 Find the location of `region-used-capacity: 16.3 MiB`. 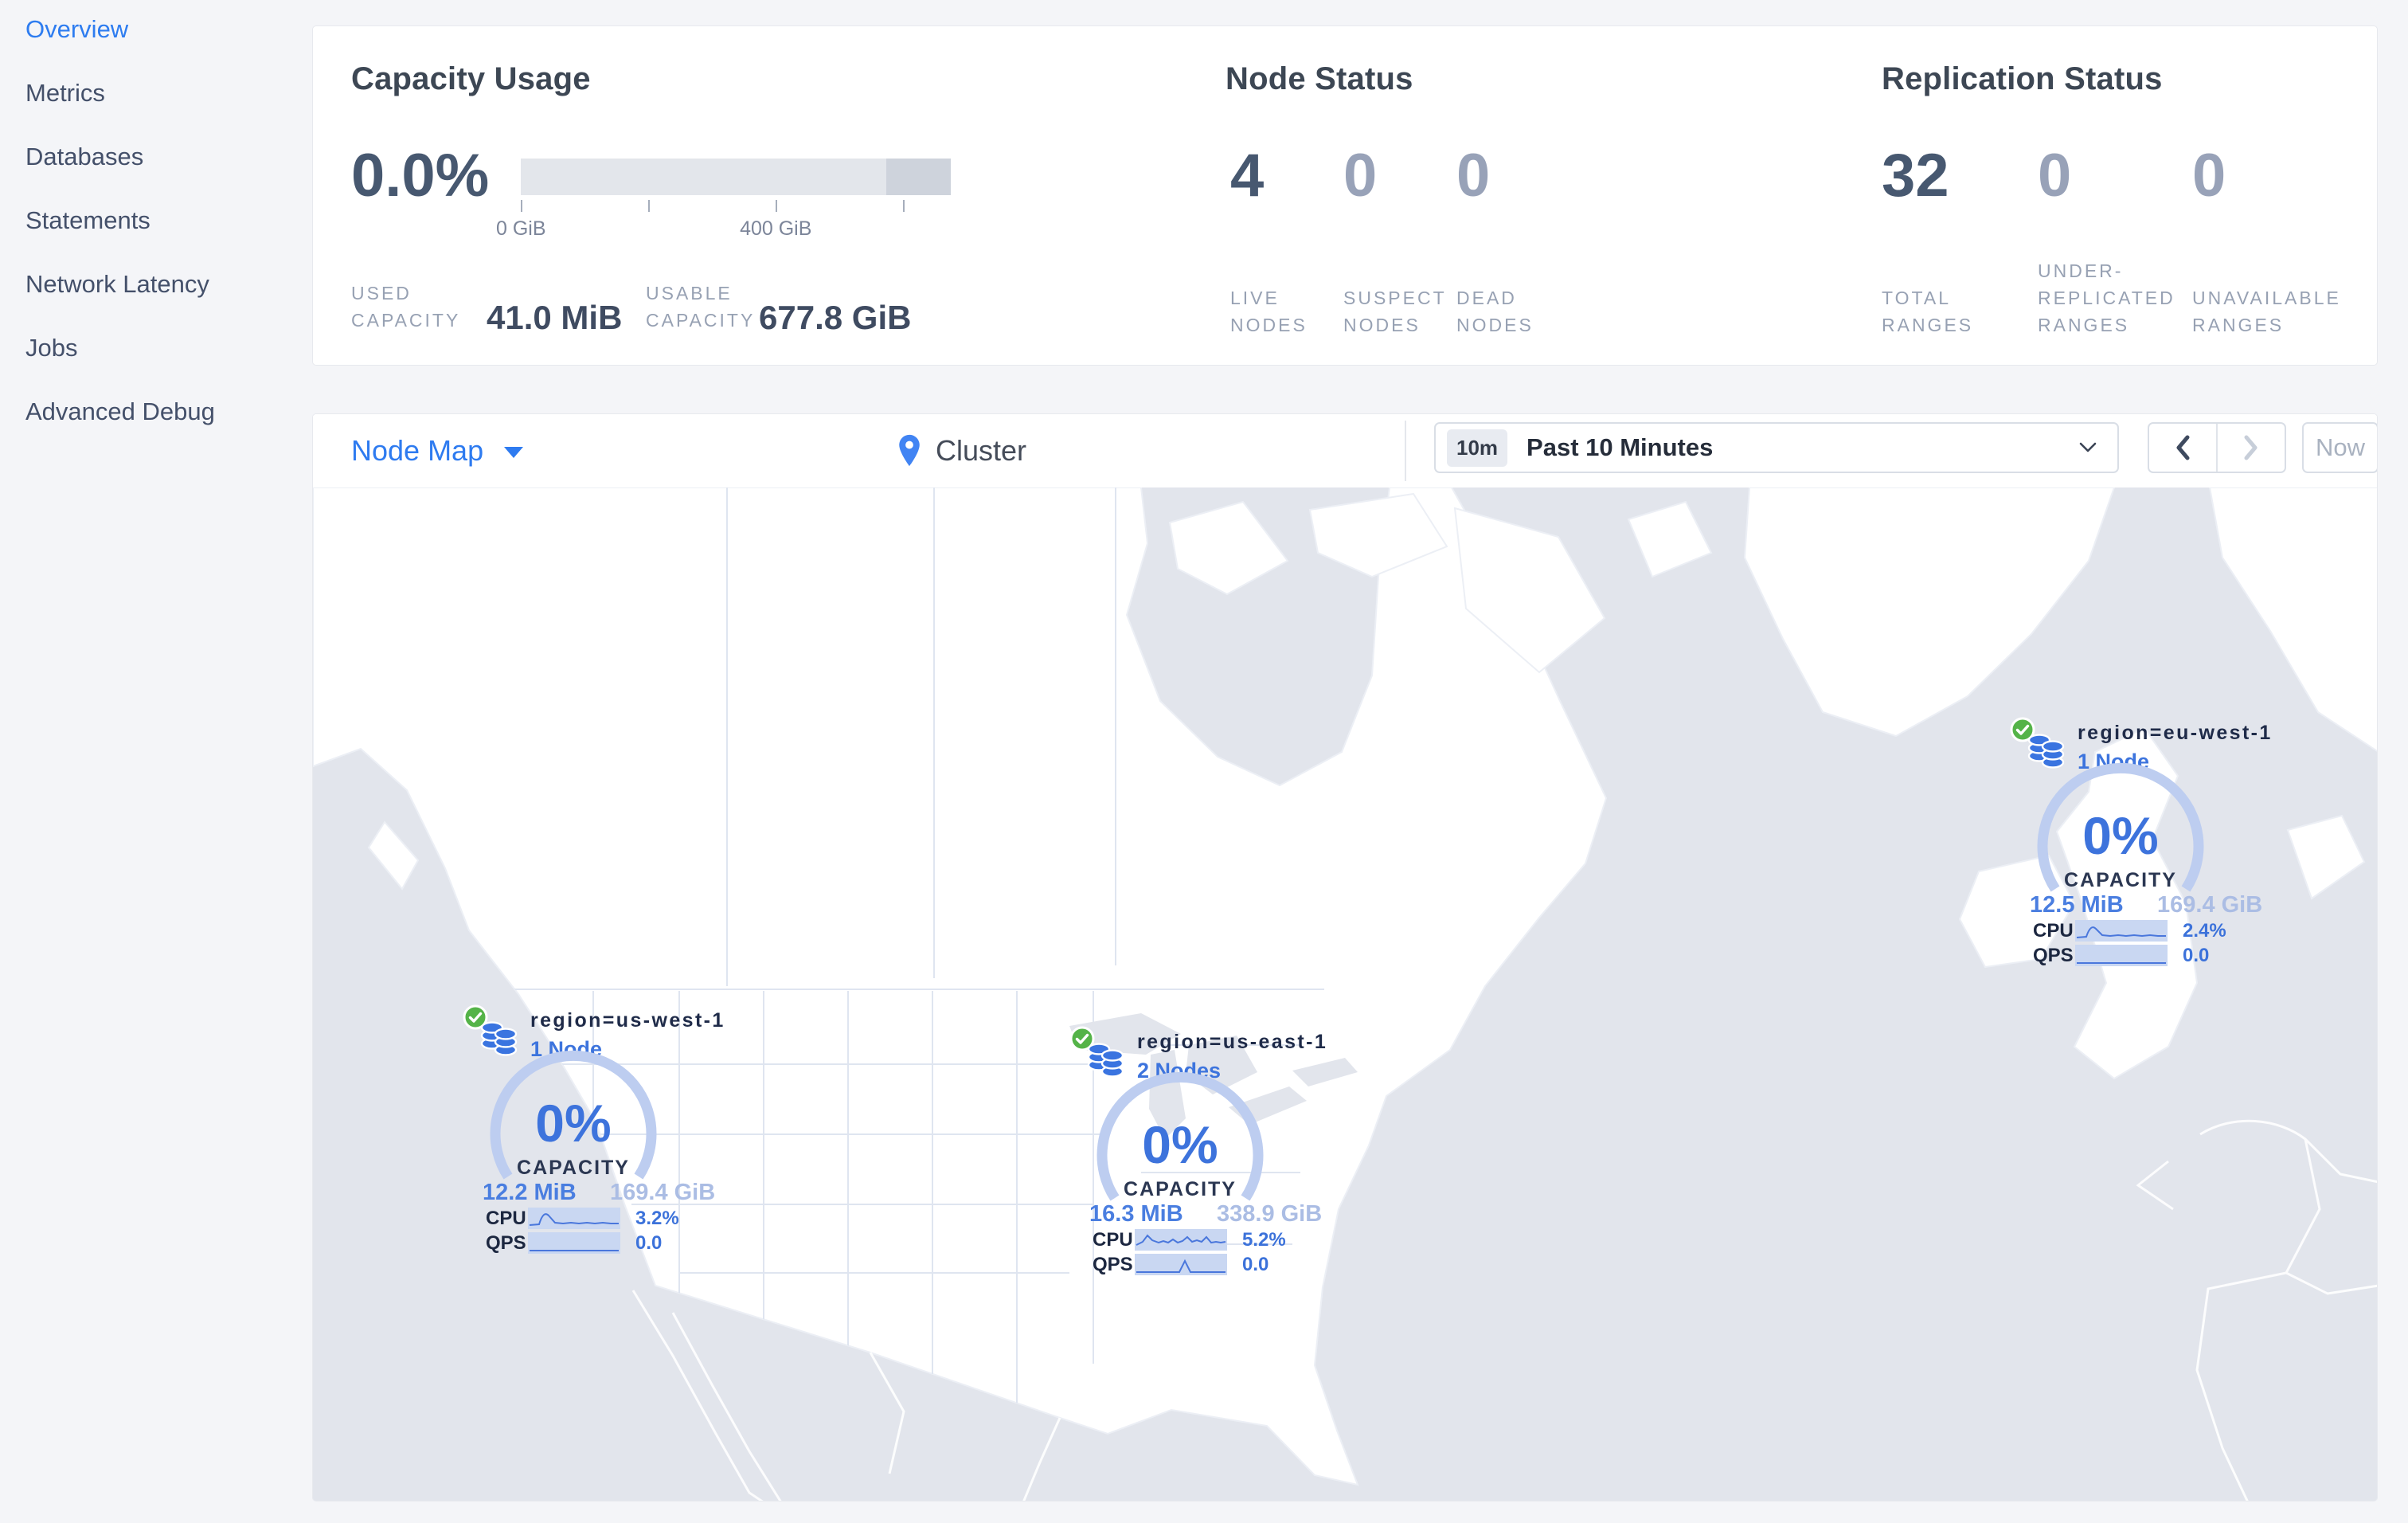

region-used-capacity: 16.3 MiB is located at coordinates (1136, 1214).